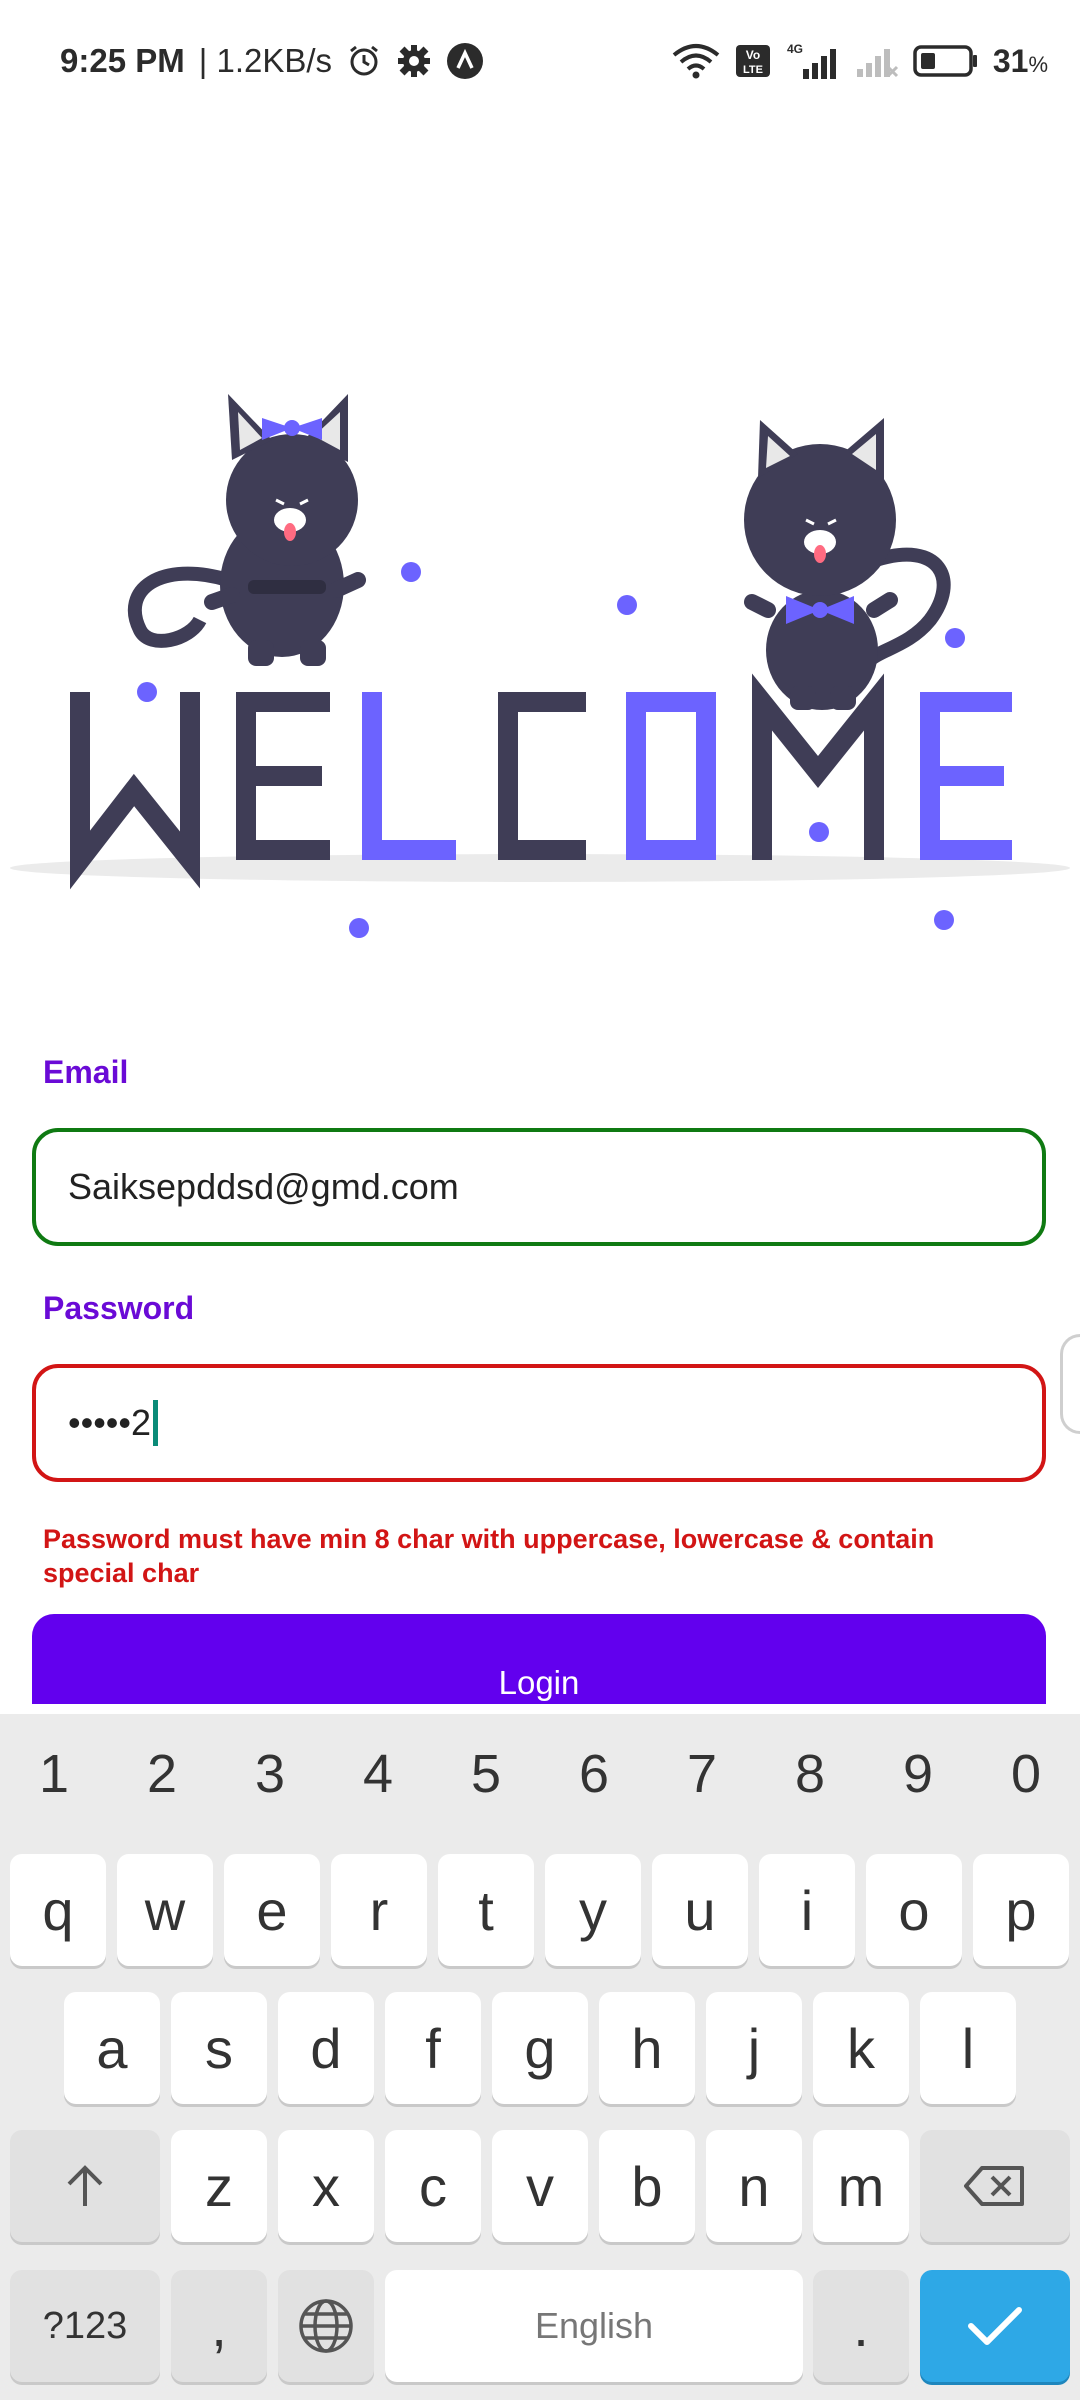 Image resolution: width=1080 pixels, height=2400 pixels. Describe the element at coordinates (594, 1774) in the screenshot. I see `key-6: 6` at that location.